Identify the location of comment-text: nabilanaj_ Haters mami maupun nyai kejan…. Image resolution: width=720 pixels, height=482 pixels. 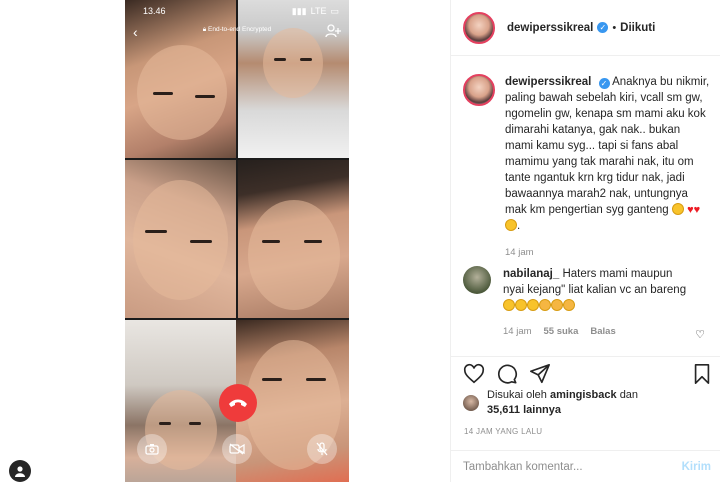
(596, 290).